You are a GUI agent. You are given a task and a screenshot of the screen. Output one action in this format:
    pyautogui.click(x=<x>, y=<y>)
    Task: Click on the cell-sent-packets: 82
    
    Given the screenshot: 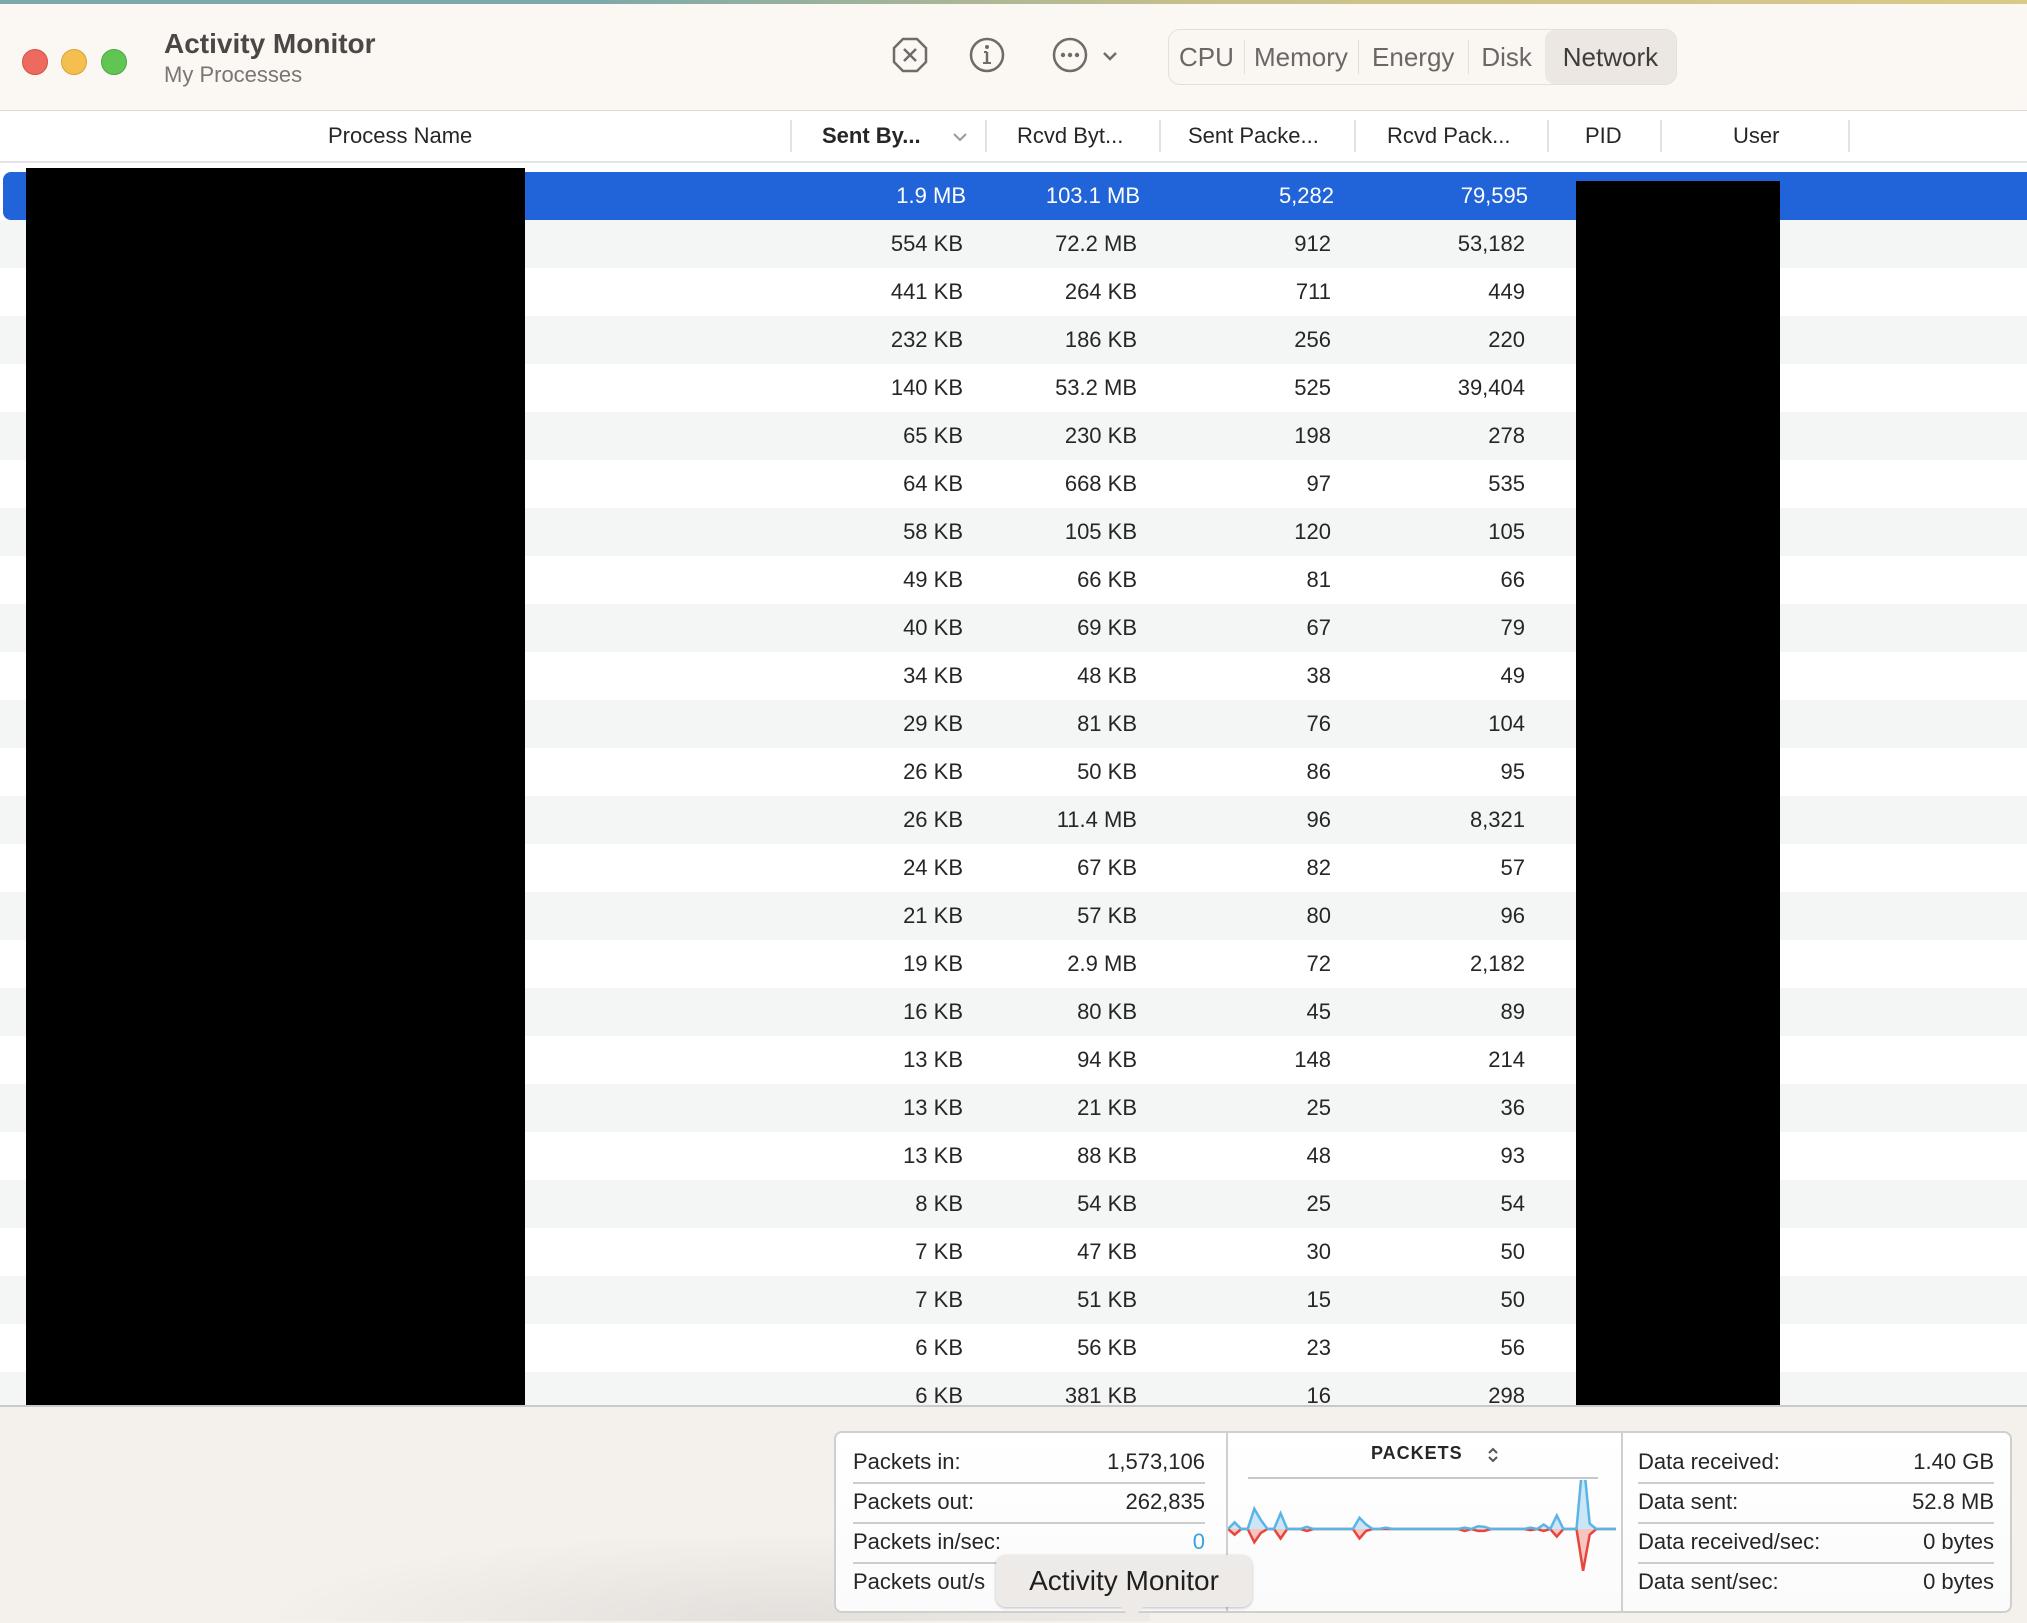 What is the action you would take?
    pyautogui.click(x=1318, y=867)
    